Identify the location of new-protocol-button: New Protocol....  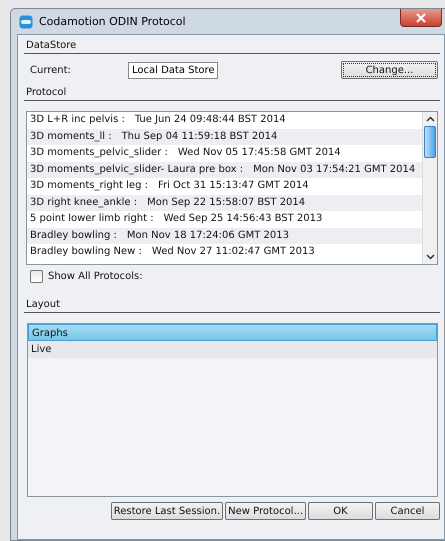
(265, 511).